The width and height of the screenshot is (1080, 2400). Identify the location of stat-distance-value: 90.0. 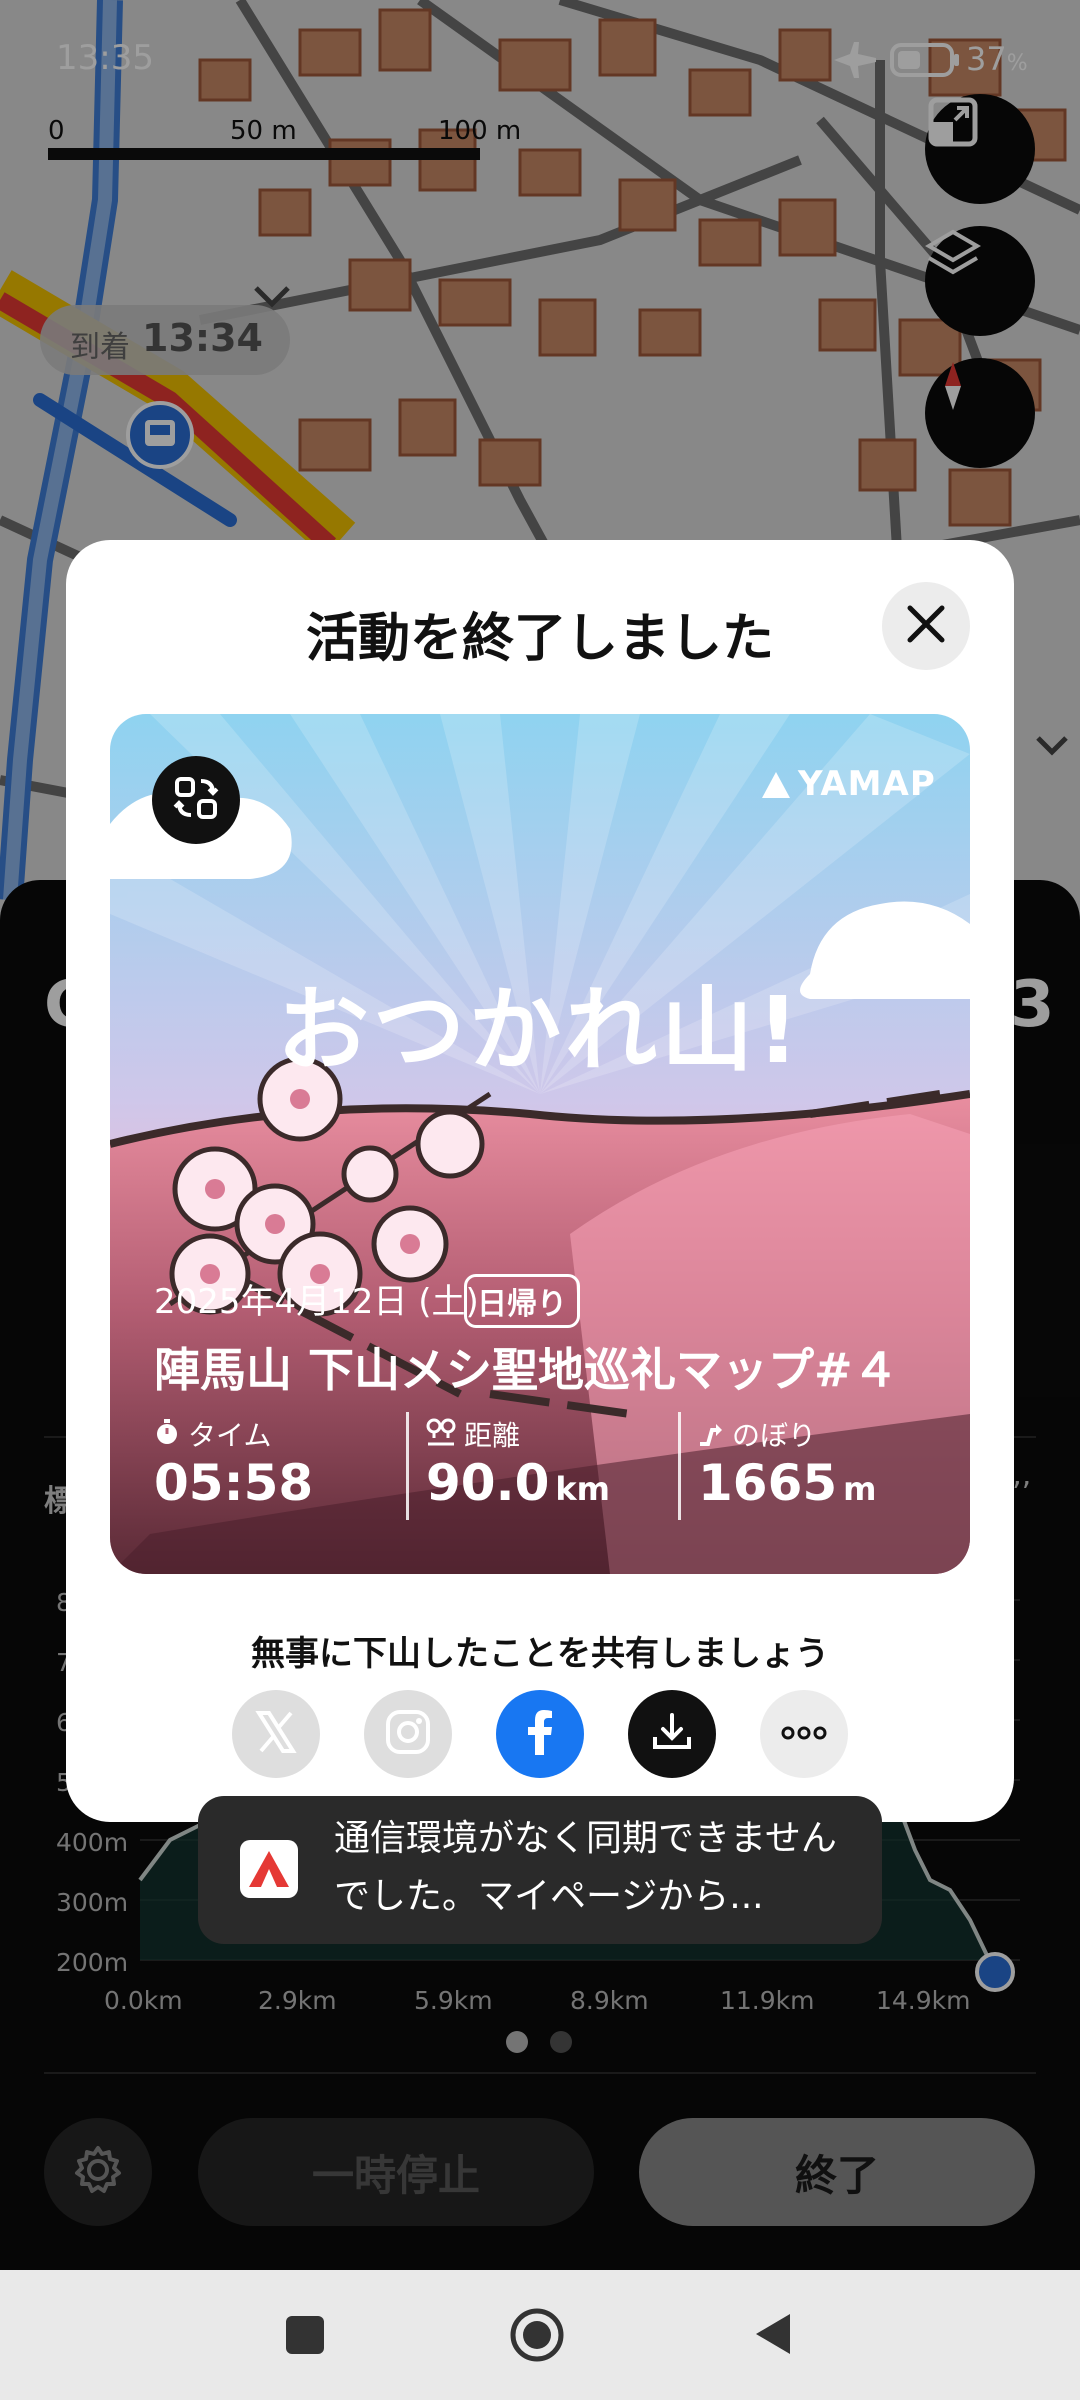
(488, 1483).